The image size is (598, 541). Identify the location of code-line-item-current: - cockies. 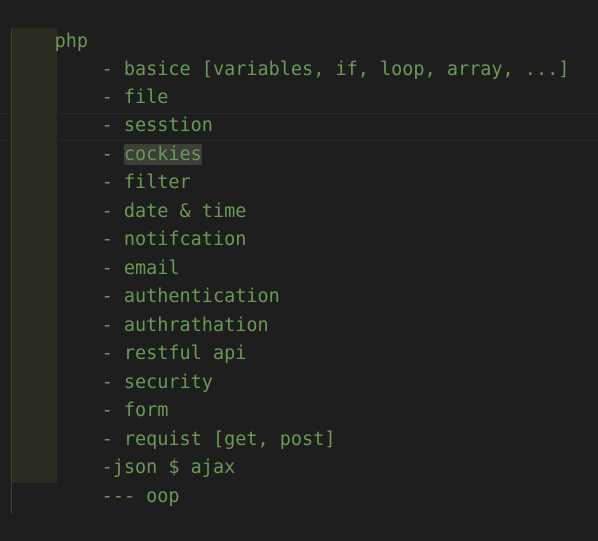
(129, 139).